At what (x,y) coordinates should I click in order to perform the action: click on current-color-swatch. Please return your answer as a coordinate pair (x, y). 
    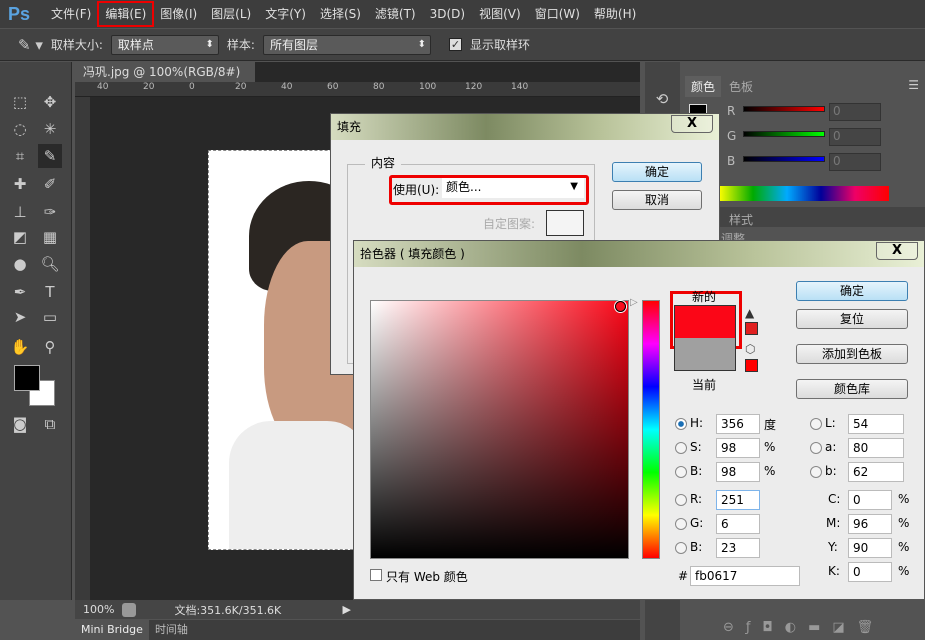
    Looking at the image, I should click on (705, 354).